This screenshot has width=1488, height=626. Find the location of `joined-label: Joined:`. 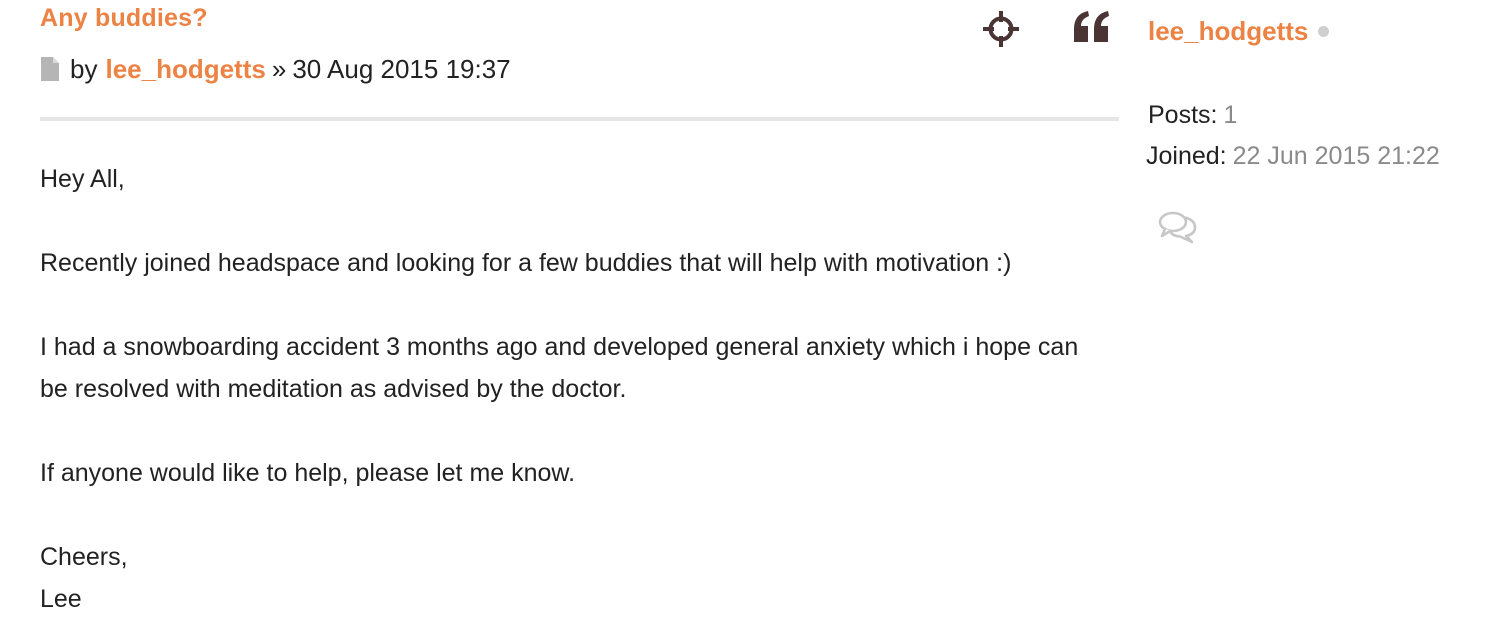

joined-label: Joined: is located at coordinates (1186, 156).